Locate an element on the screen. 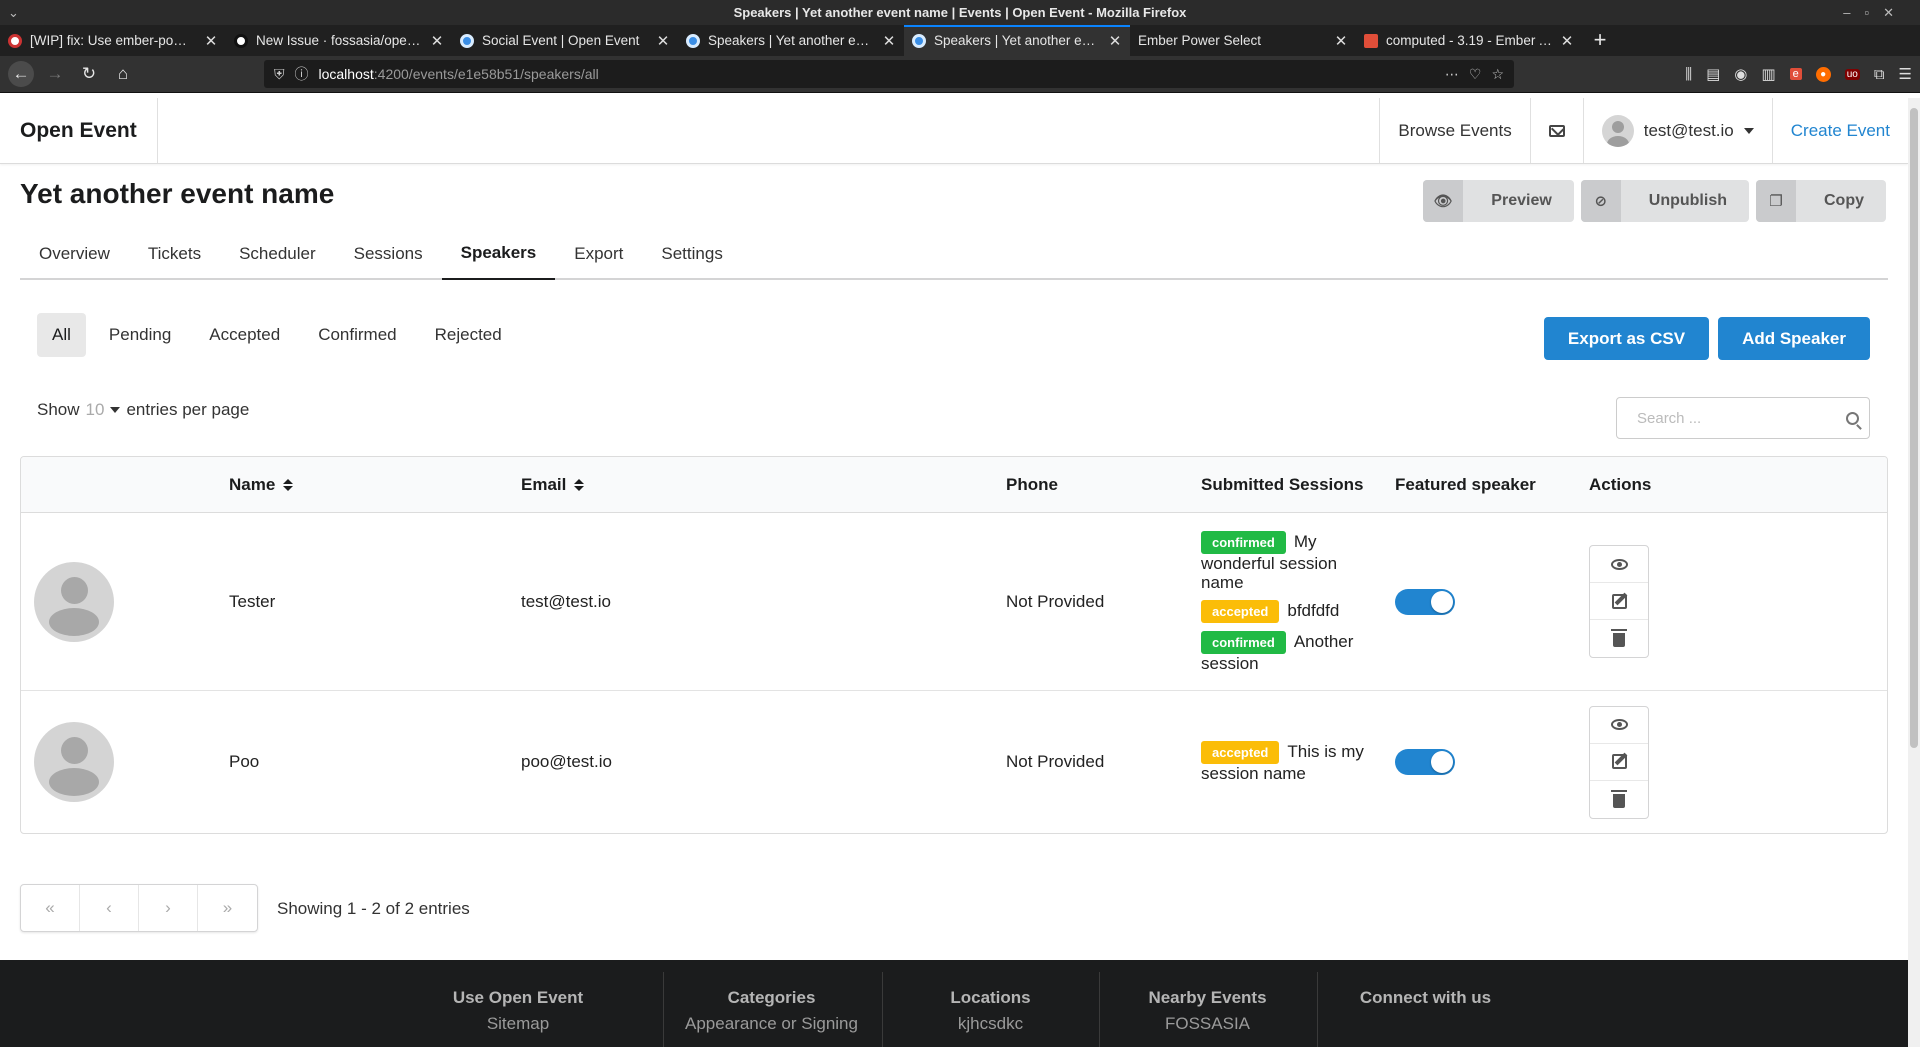 The image size is (1920, 1047). page-title: Yet another event name is located at coordinates (177, 193).